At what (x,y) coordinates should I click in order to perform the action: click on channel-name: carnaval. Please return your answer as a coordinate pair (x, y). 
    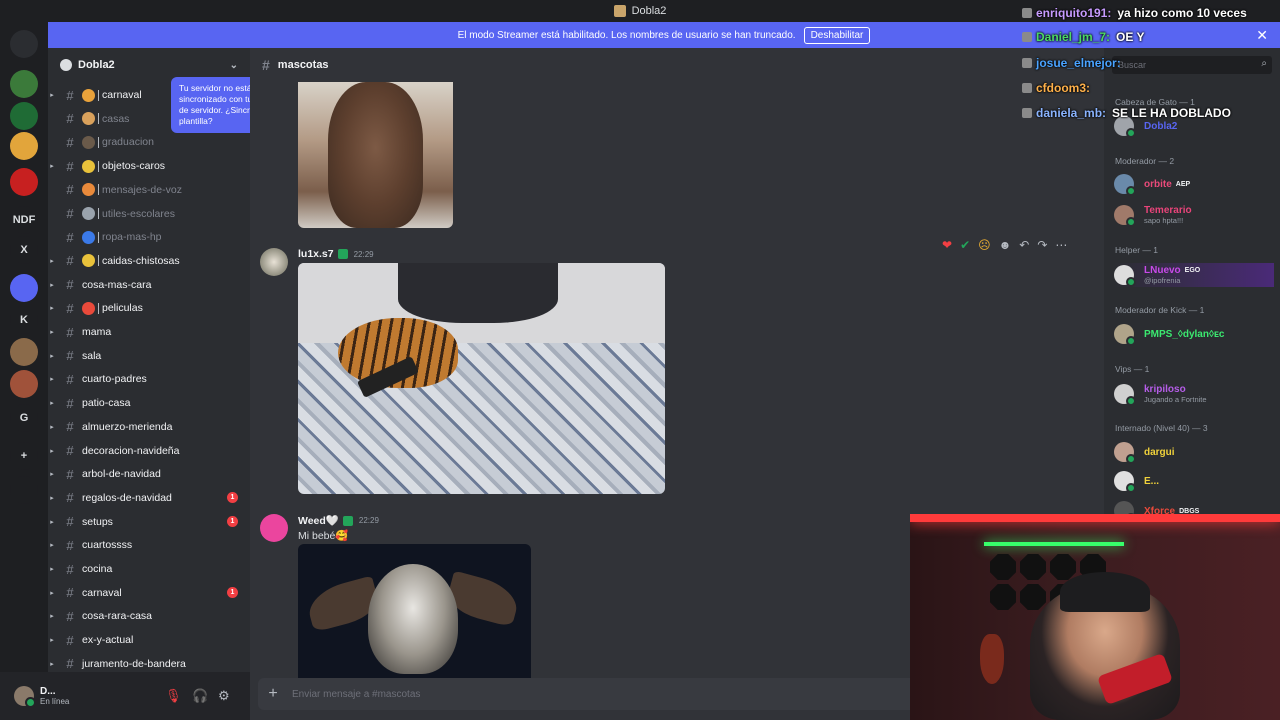
    Looking at the image, I should click on (122, 95).